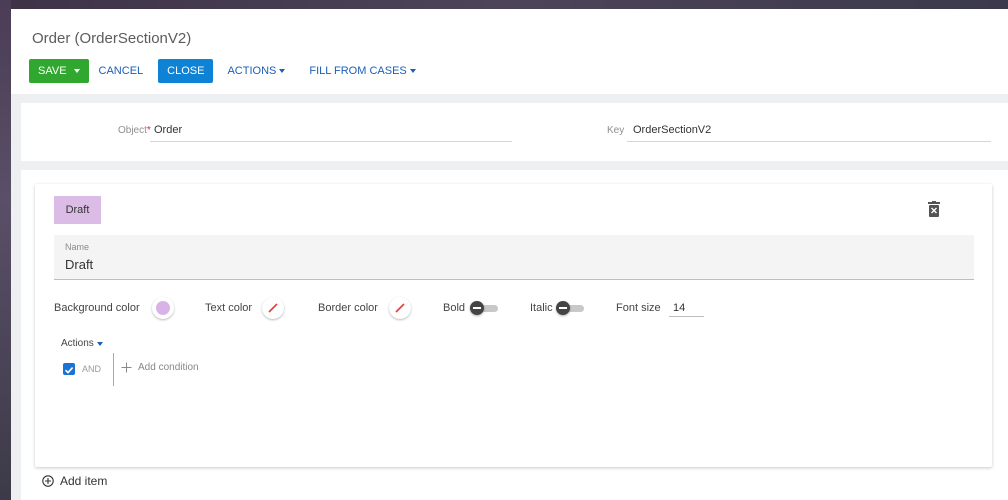 This screenshot has width=1008, height=500. What do you see at coordinates (97, 308) in the screenshot?
I see `background-color-label: Background color` at bounding box center [97, 308].